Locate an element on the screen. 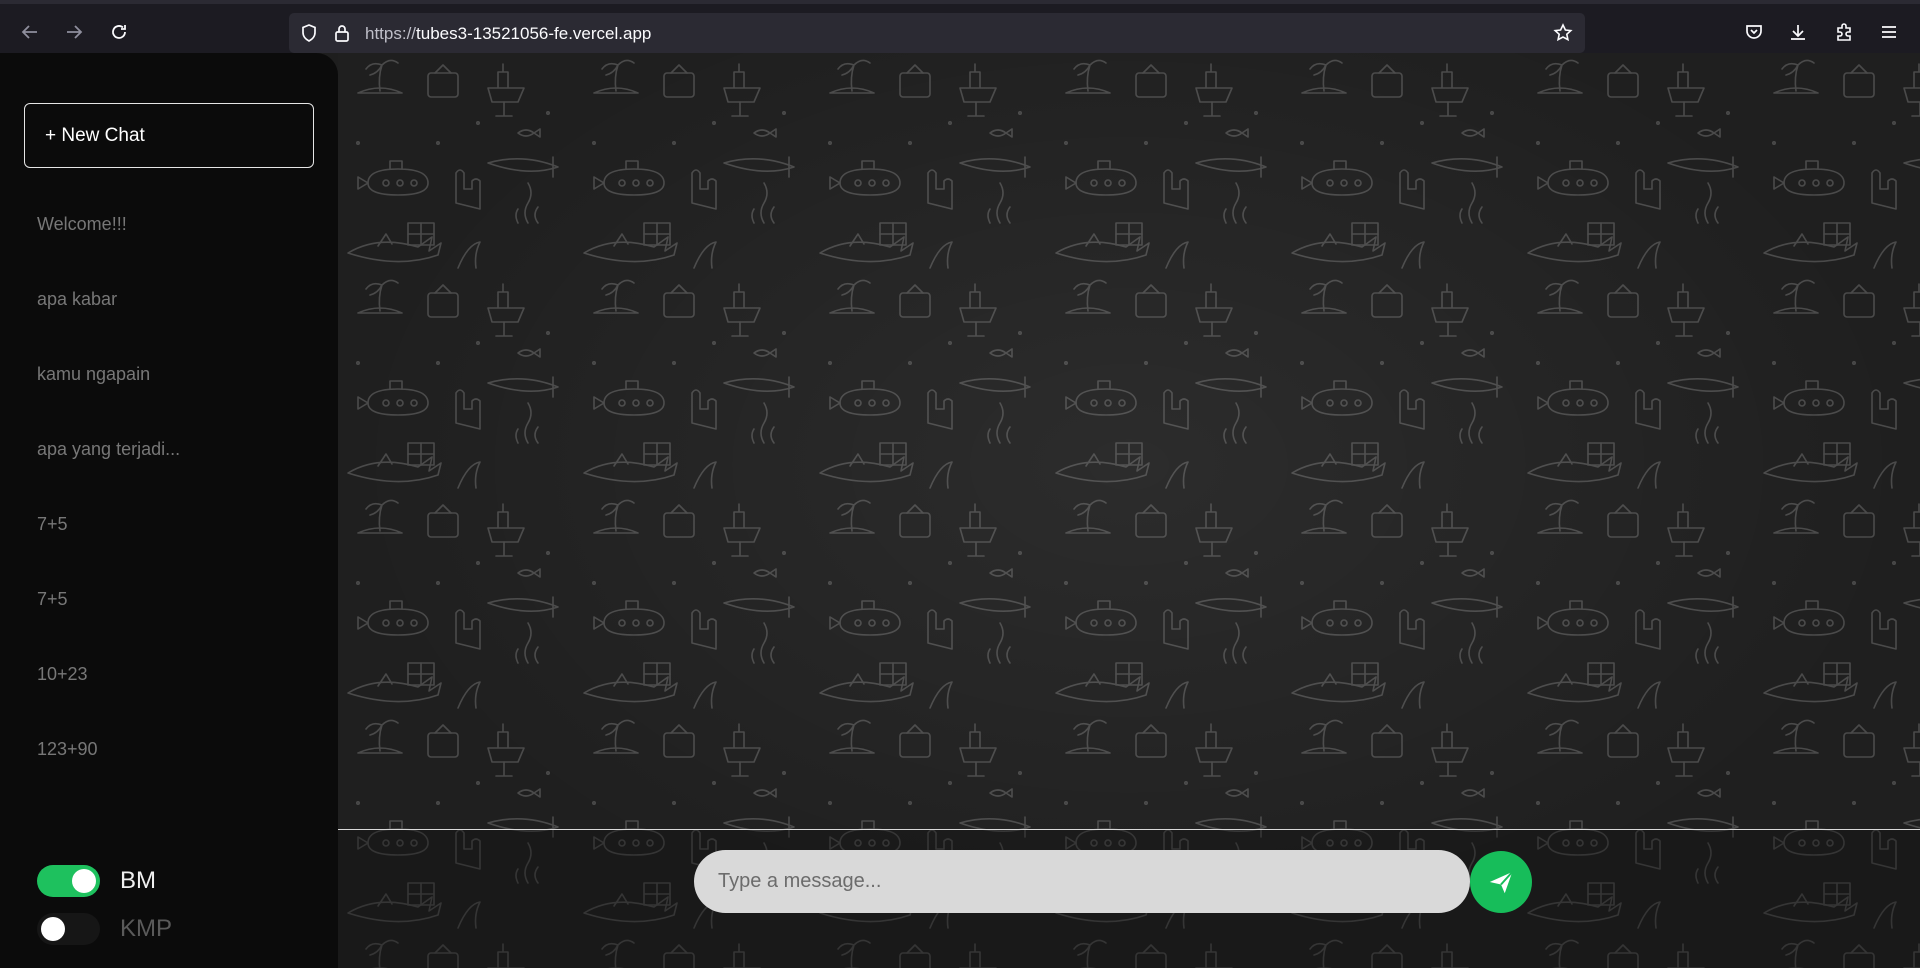 This screenshot has height=968, width=1920. message-input is located at coordinates (1082, 881).